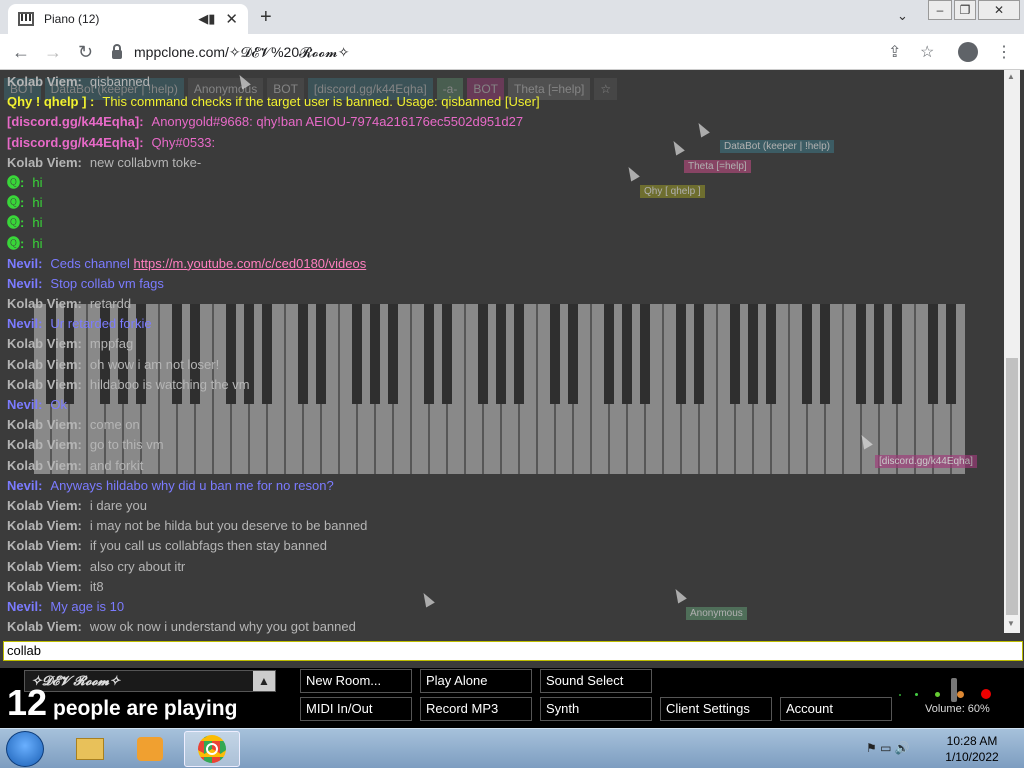  I want to click on chat-text: also cry about itr, so click(137, 566).